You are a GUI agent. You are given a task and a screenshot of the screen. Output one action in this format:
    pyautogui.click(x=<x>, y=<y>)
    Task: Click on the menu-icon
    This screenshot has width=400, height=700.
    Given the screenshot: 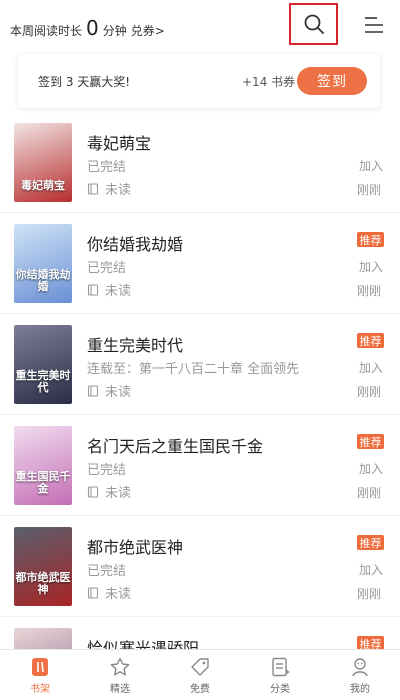 What is the action you would take?
    pyautogui.click(x=374, y=25)
    